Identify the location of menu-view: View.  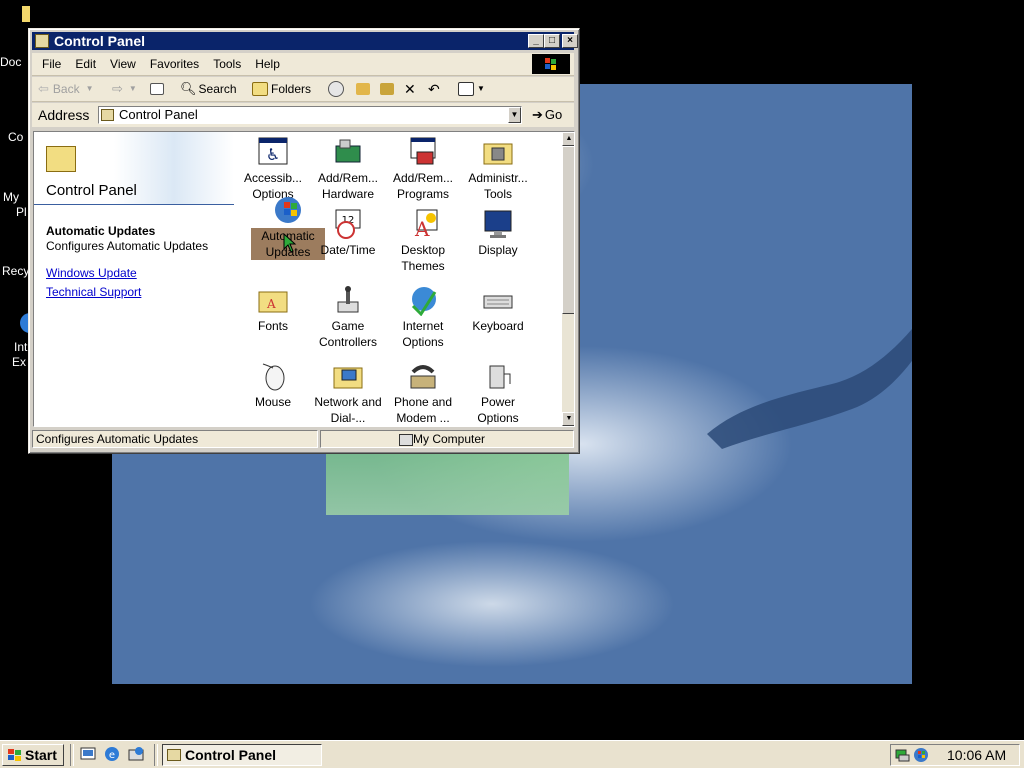
(123, 64).